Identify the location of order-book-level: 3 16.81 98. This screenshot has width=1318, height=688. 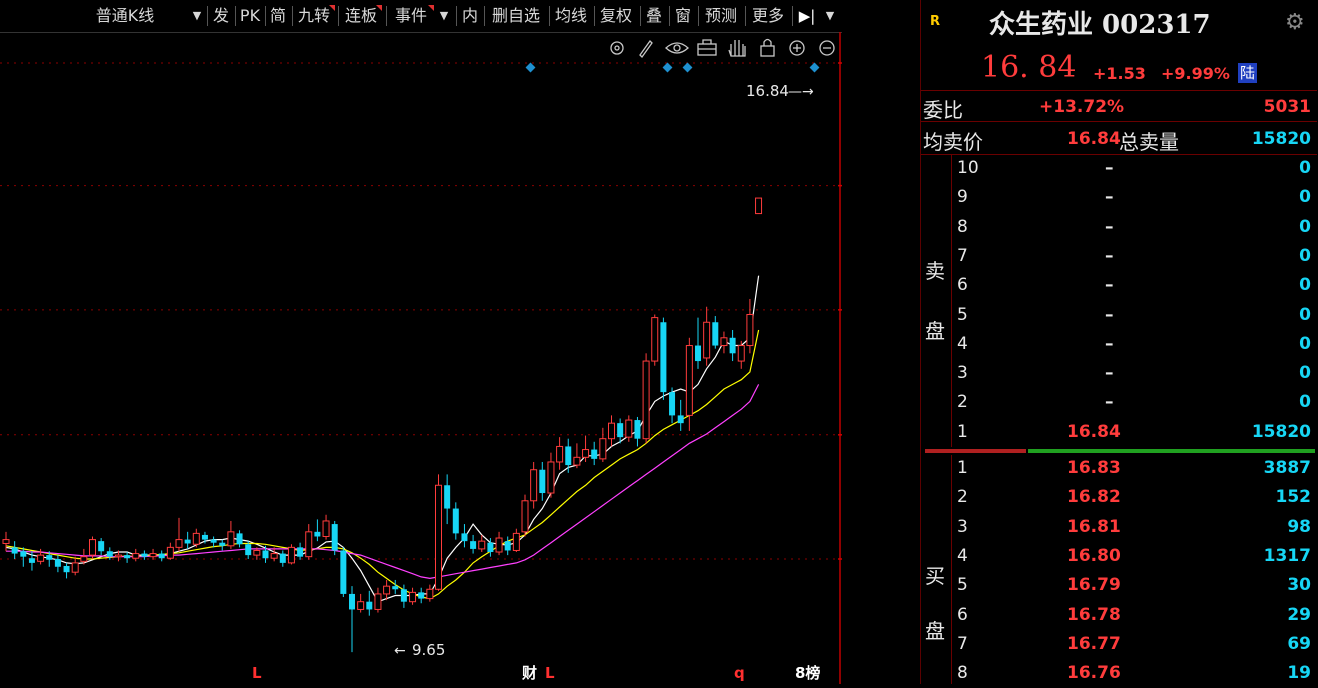
(1119, 527).